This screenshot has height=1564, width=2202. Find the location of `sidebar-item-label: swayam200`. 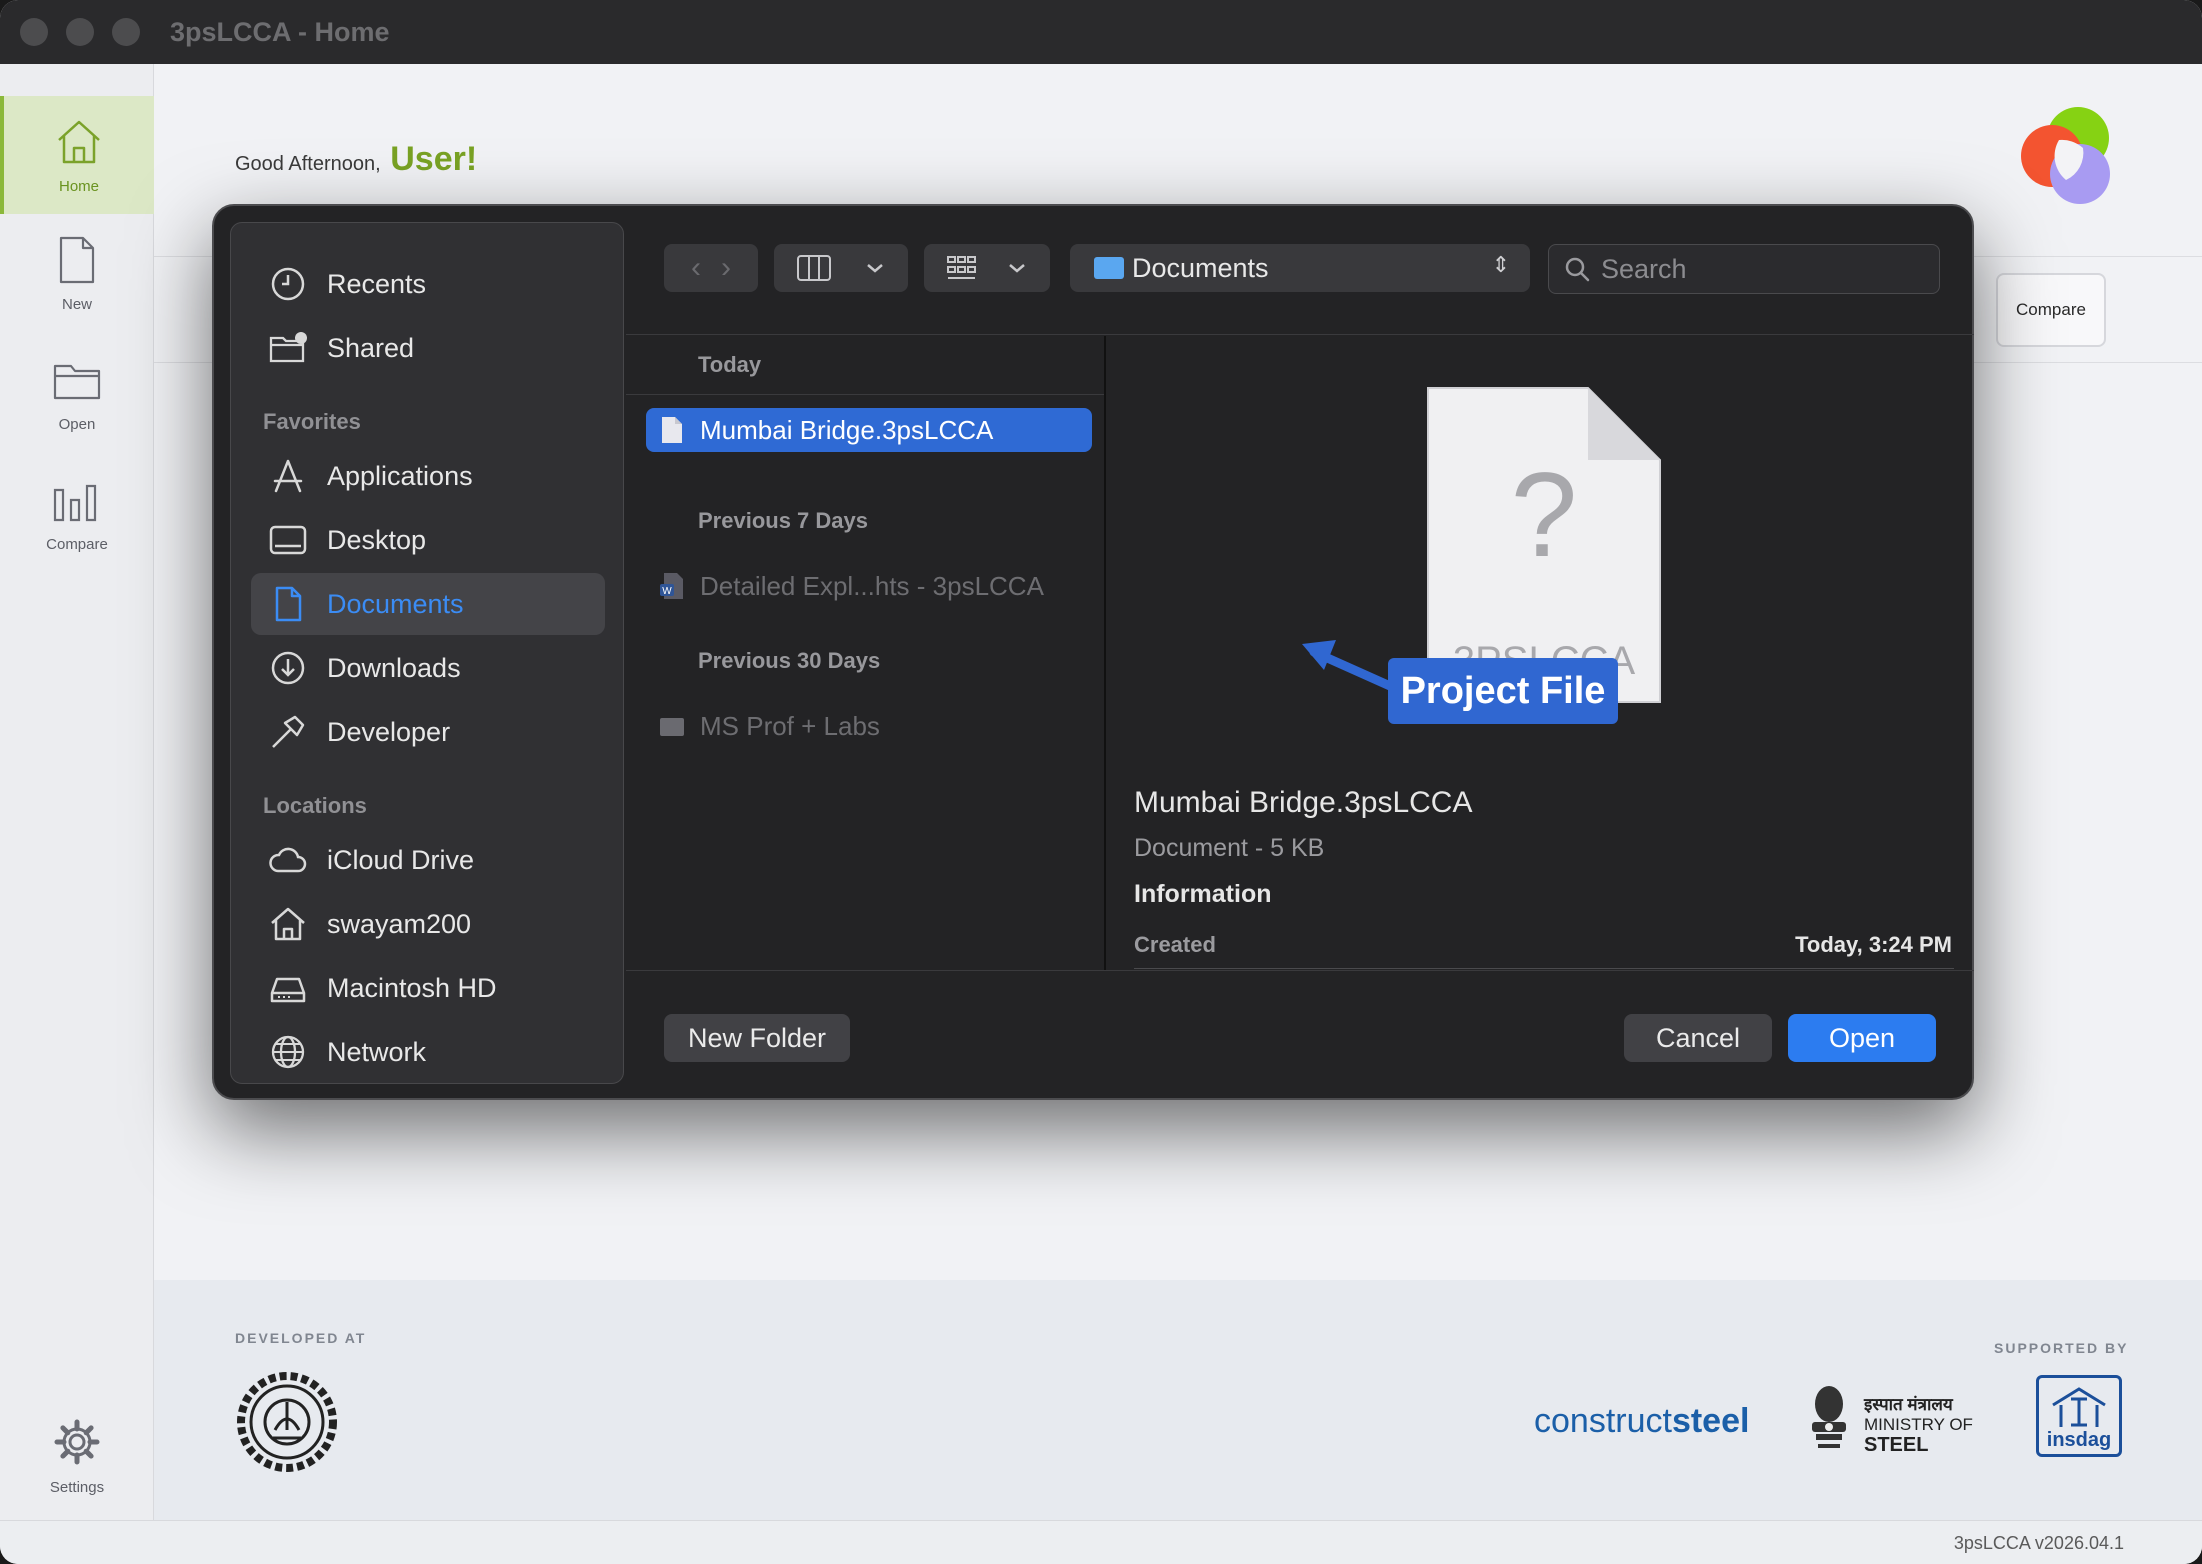

sidebar-item-label: swayam200 is located at coordinates (399, 923).